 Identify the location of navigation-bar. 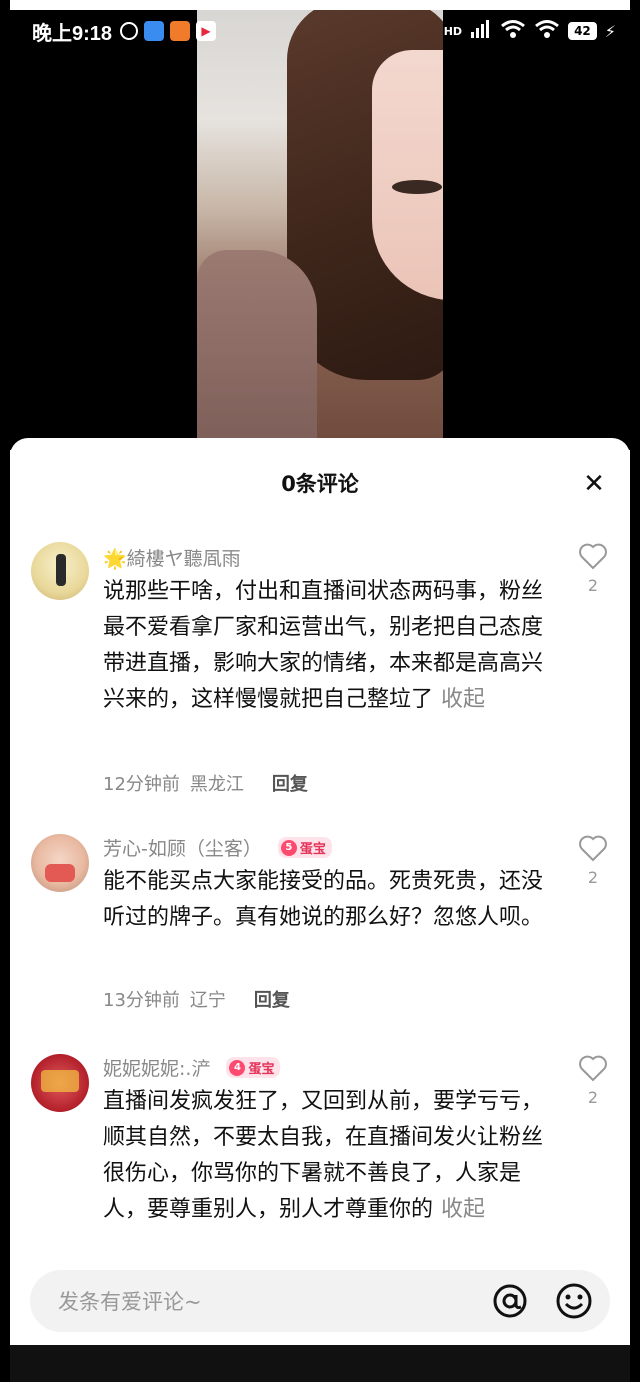
(320, 1363).